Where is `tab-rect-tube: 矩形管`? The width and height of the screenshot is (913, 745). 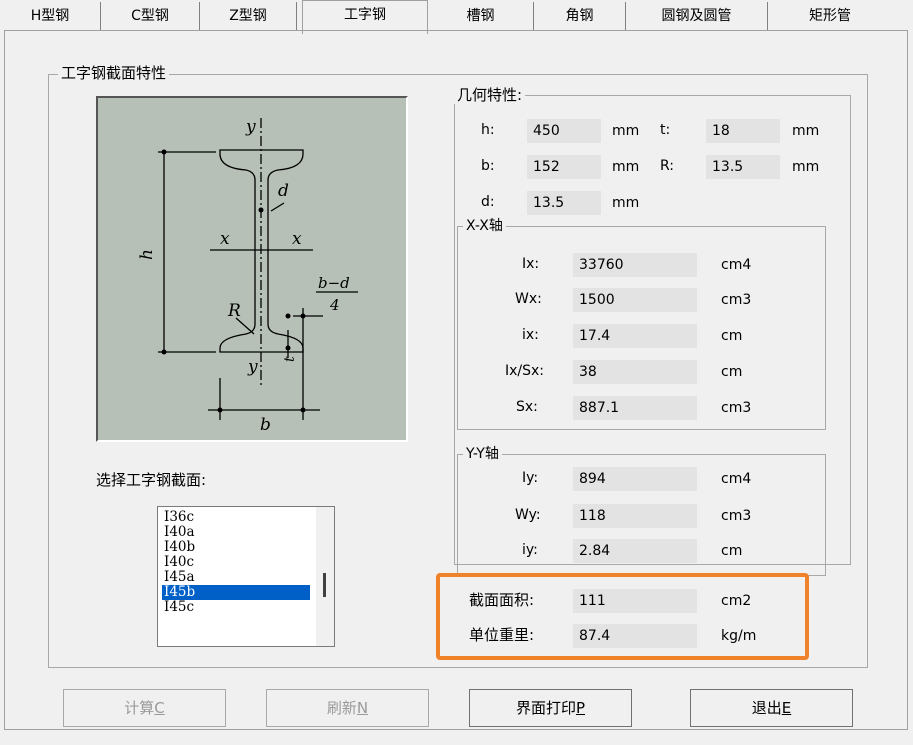 tab-rect-tube: 矩形管 is located at coordinates (830, 16).